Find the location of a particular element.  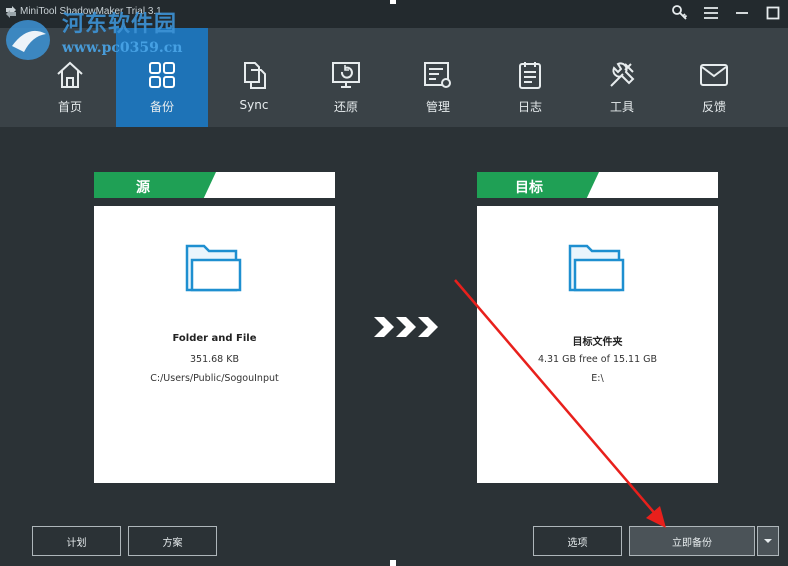

title-bar: MiniTool ShadowMaker Trial 3.1 is located at coordinates (394, 14).